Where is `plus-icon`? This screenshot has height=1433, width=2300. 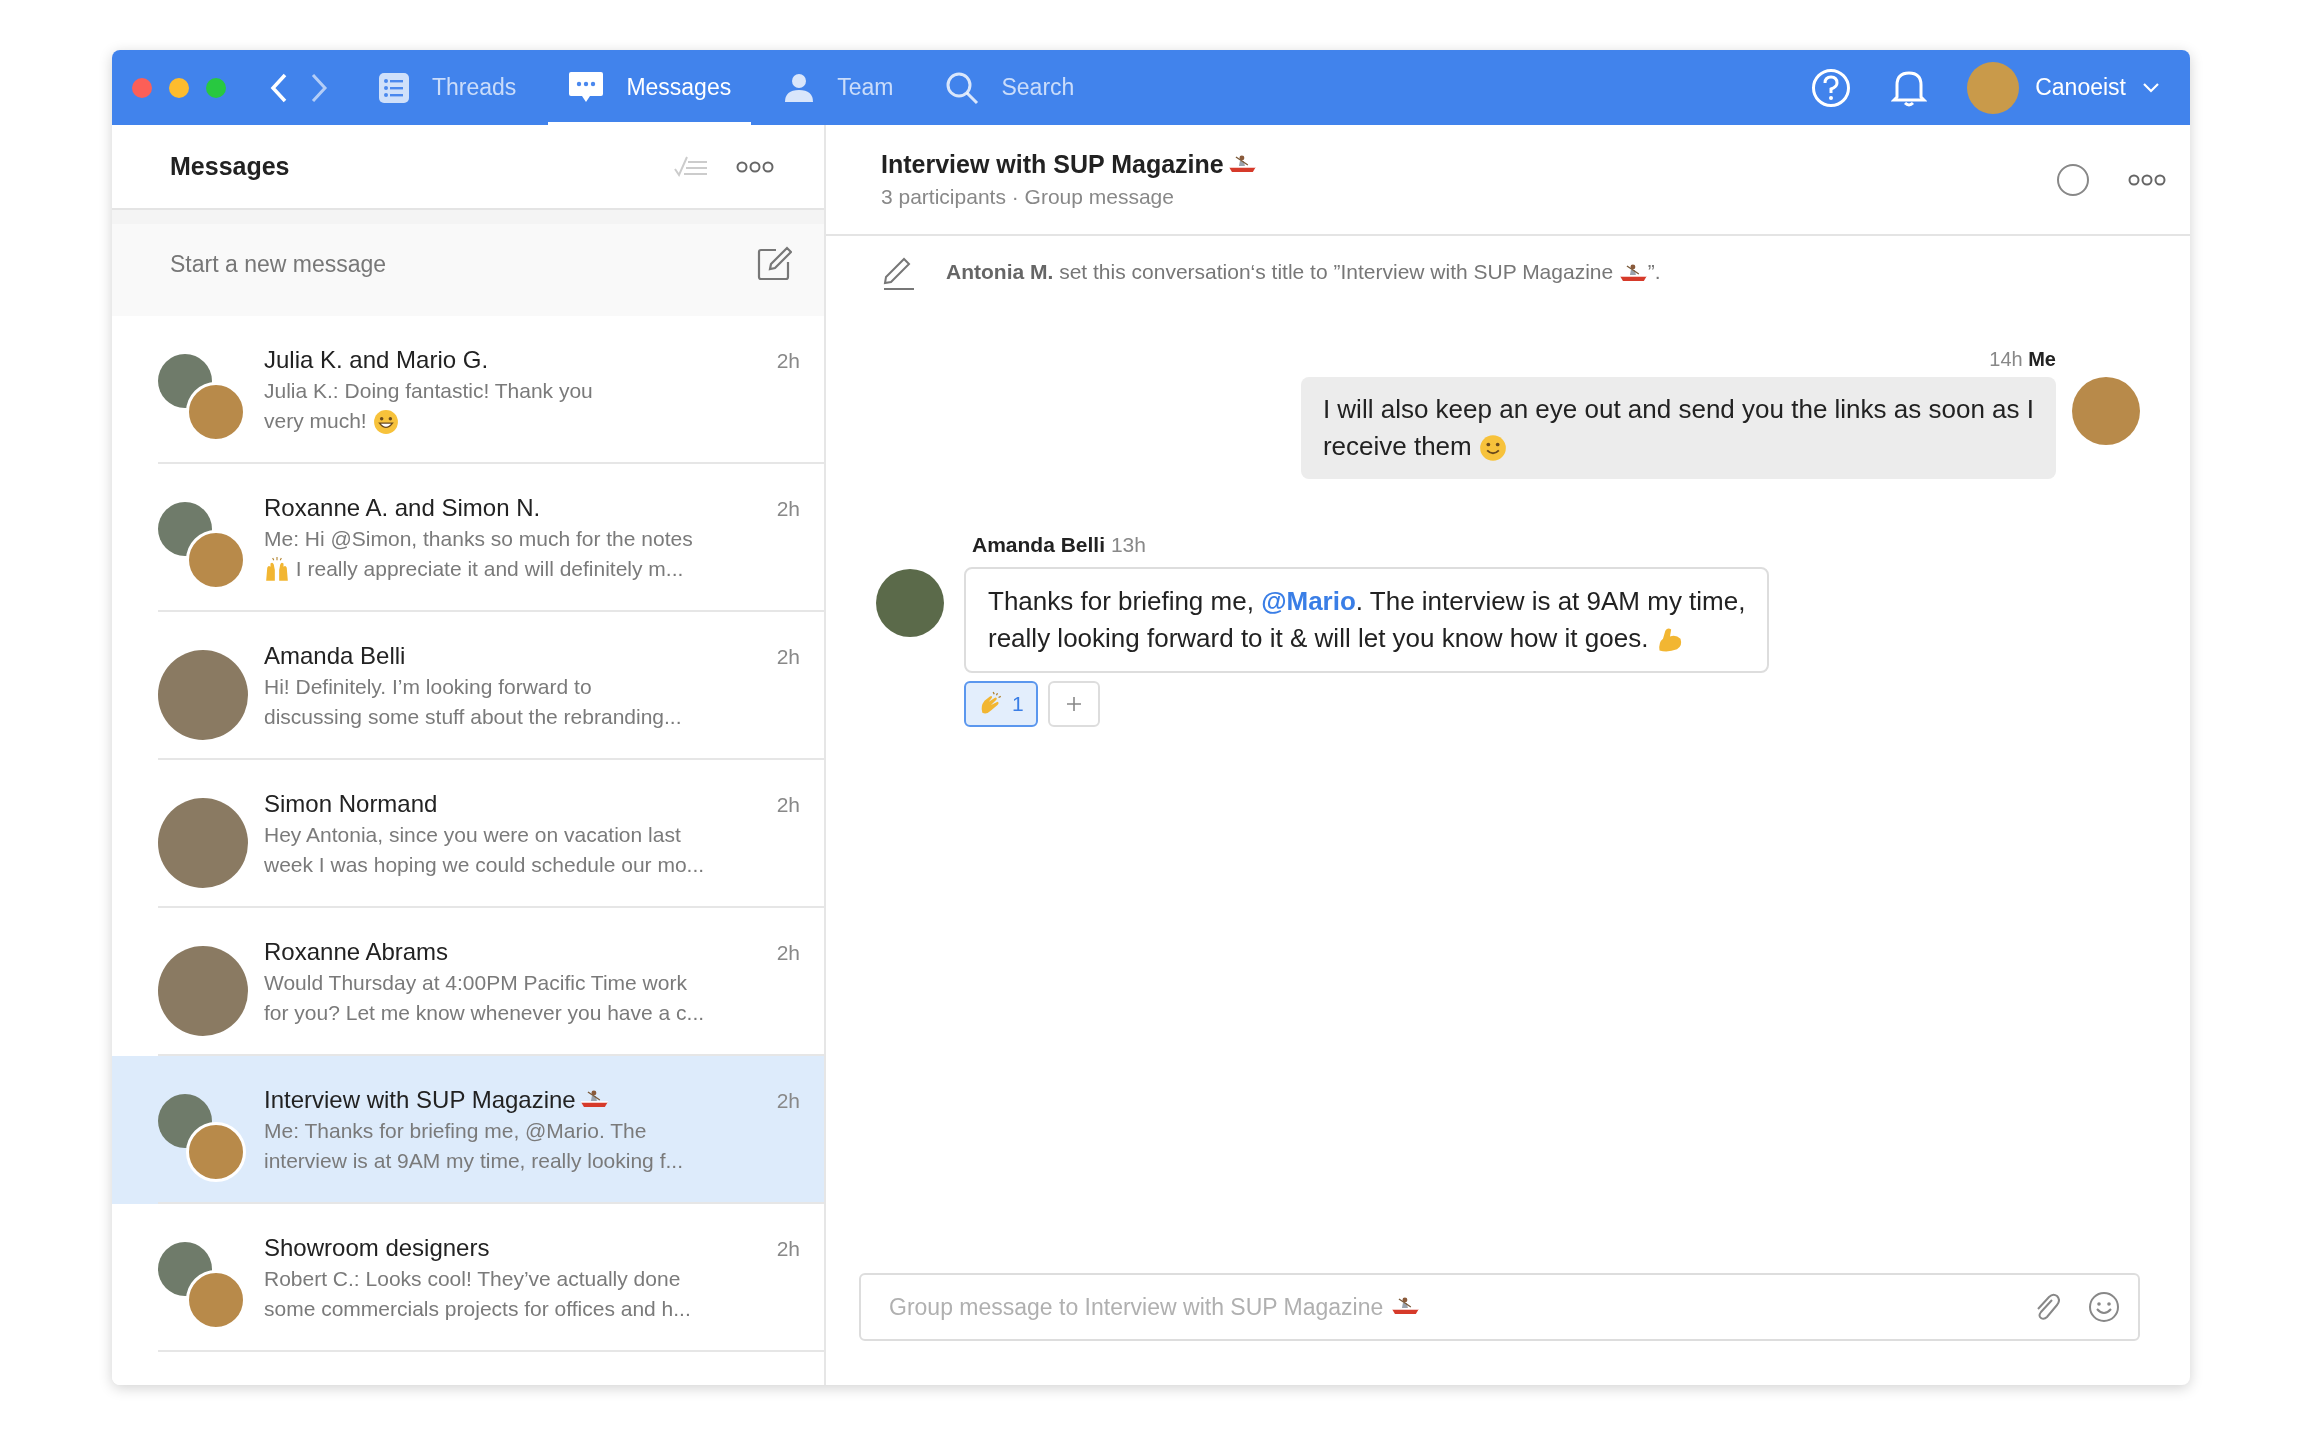
plus-icon is located at coordinates (1073, 704).